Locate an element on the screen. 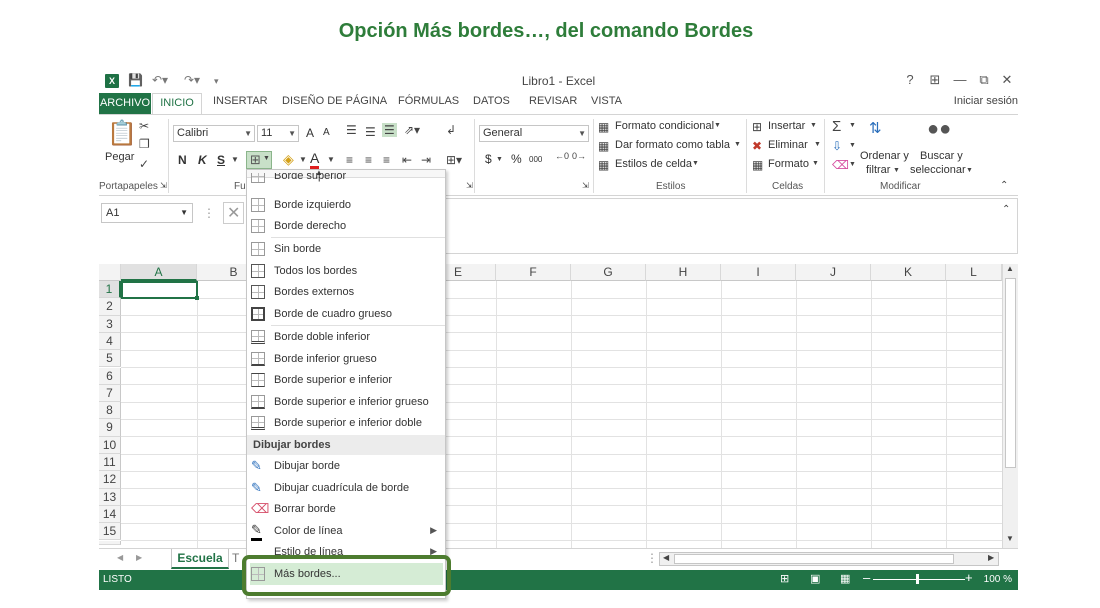 Image resolution: width=1100 pixels, height=608 pixels. minimize-icon: — is located at coordinates (960, 79).